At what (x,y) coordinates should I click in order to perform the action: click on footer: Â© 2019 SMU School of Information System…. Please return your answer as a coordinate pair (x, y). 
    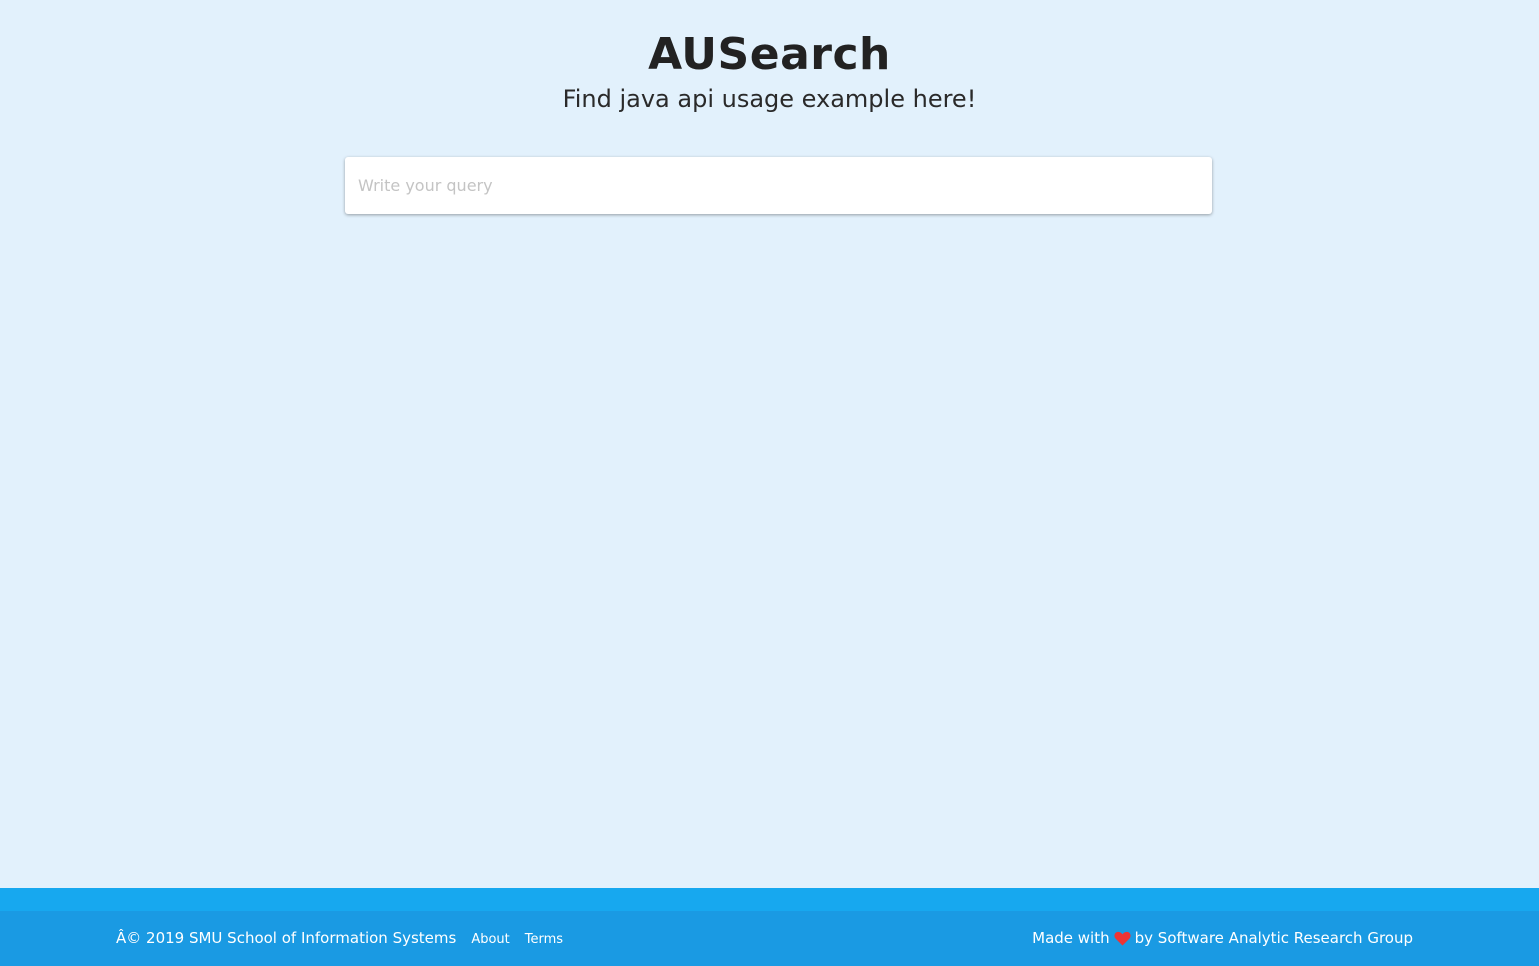
    Looking at the image, I should click on (769, 938).